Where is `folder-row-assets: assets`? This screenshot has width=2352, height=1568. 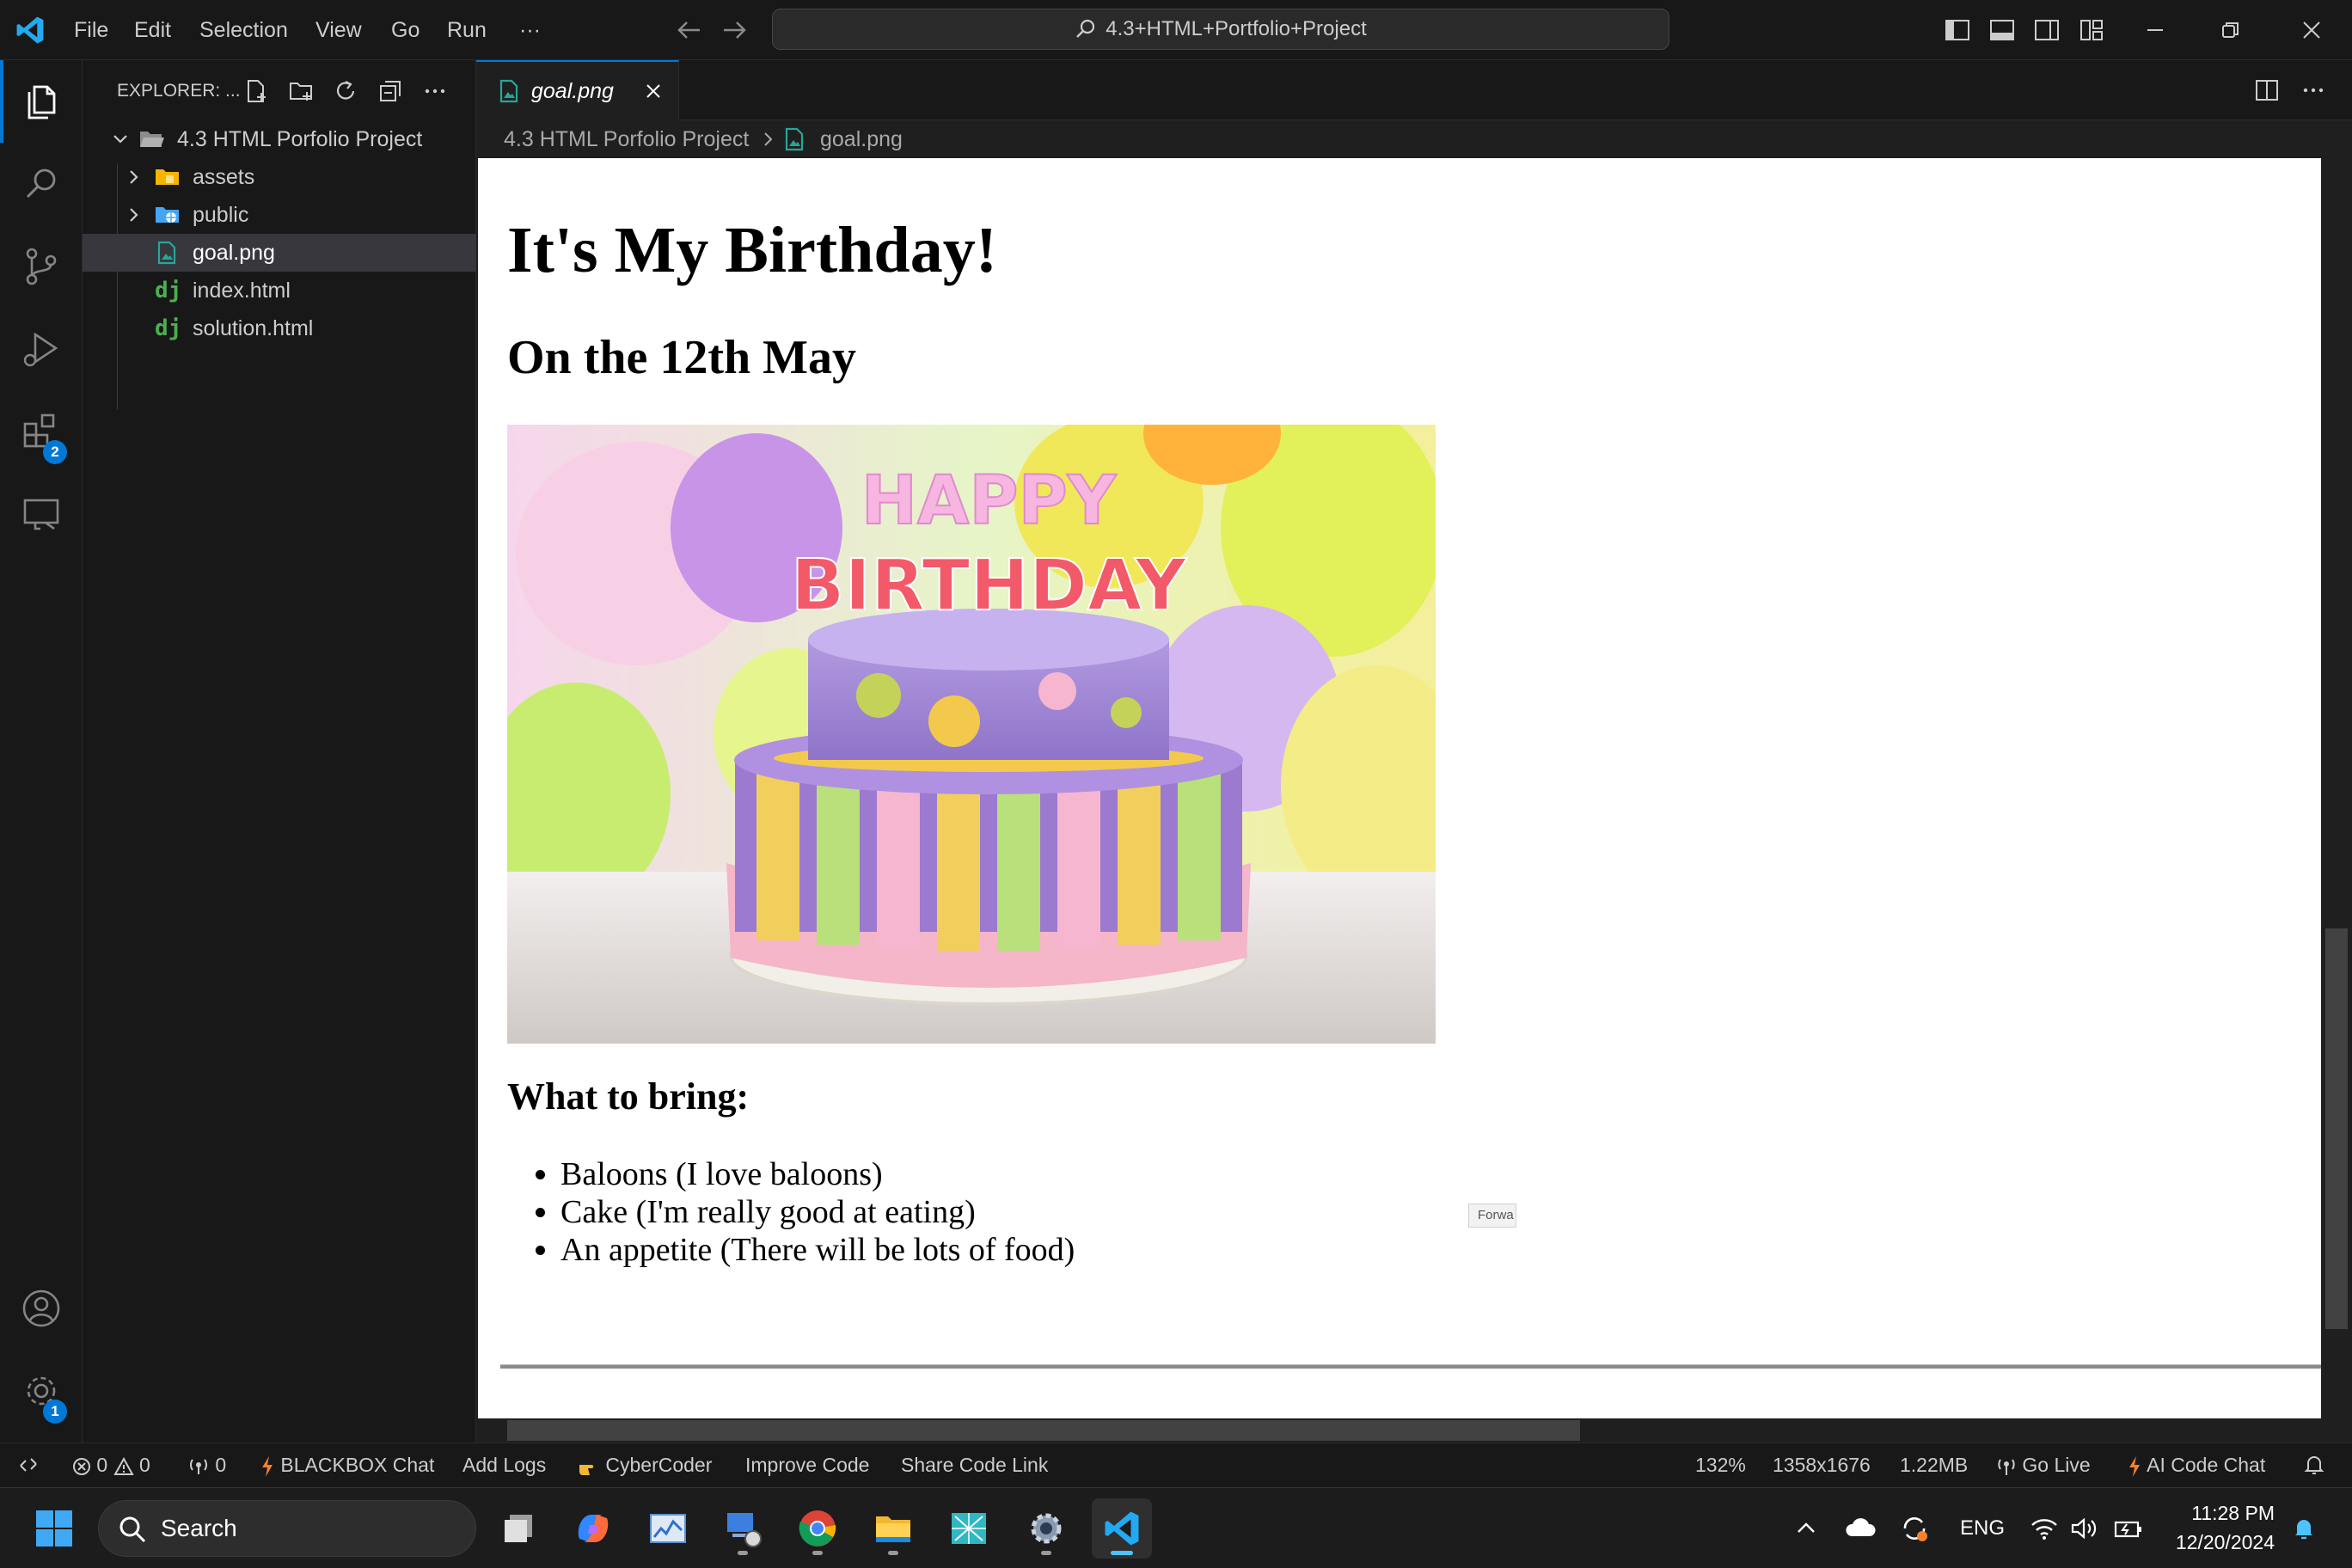 folder-row-assets: assets is located at coordinates (279, 177).